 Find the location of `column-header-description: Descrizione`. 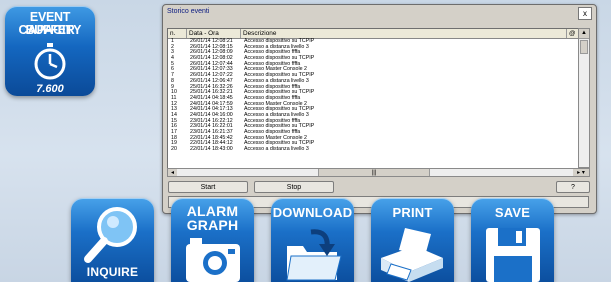

column-header-description: Descrizione is located at coordinates (404, 33).